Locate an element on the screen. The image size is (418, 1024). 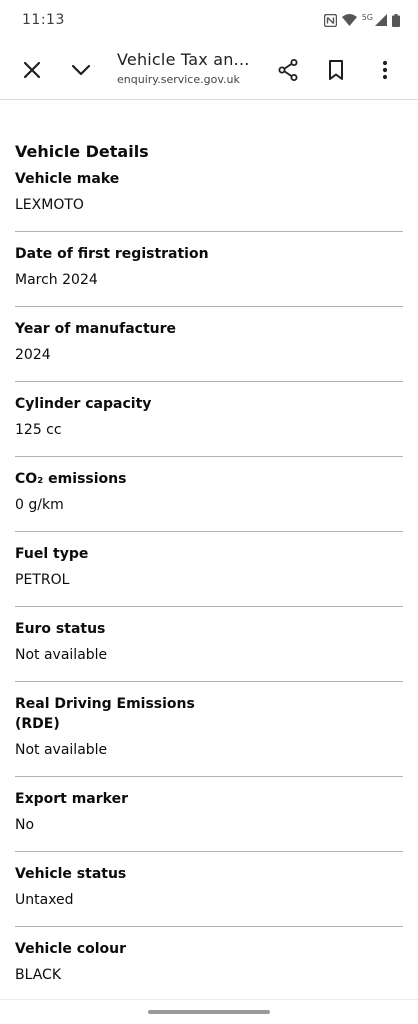
detail-row-cylinder-capacity: Cylinder capacity 125 cc is located at coordinates (209, 419).